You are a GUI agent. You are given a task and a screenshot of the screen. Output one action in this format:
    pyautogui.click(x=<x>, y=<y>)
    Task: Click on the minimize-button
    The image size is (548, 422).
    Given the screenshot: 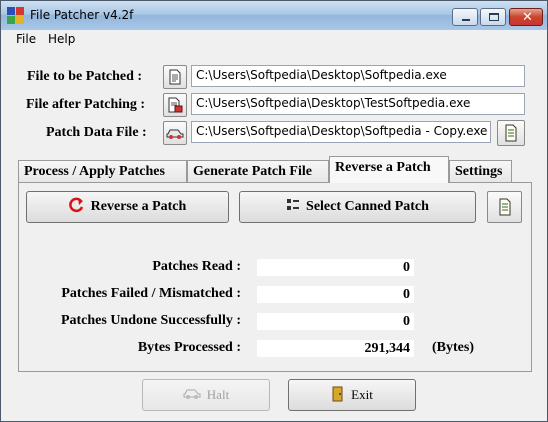 What is the action you would take?
    pyautogui.click(x=465, y=17)
    